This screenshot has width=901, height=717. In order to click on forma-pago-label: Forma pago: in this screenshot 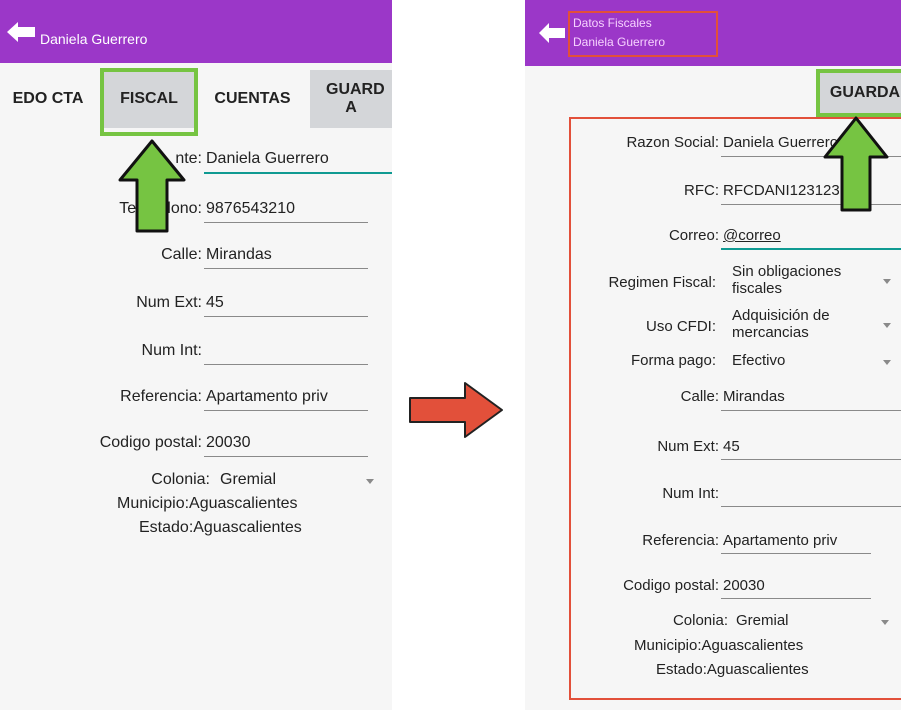, I will do `click(673, 360)`.